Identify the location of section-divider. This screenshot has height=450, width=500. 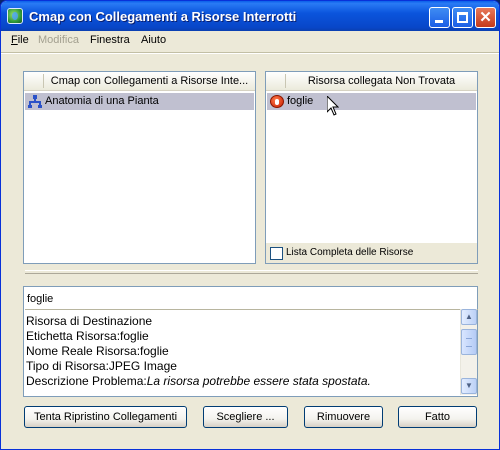
(251, 272).